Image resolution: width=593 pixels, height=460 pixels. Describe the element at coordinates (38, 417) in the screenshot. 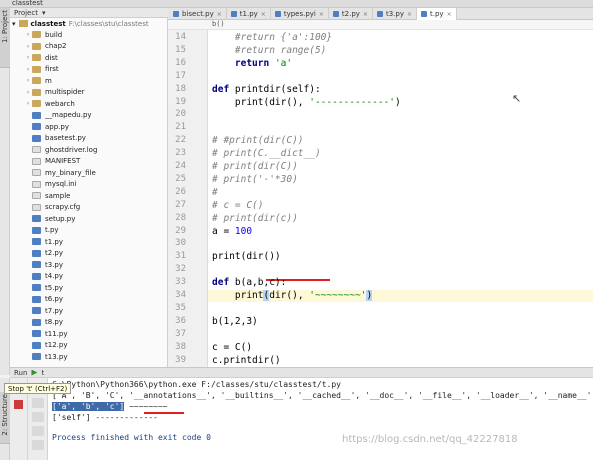

I see `soft-wrap-icon` at that location.